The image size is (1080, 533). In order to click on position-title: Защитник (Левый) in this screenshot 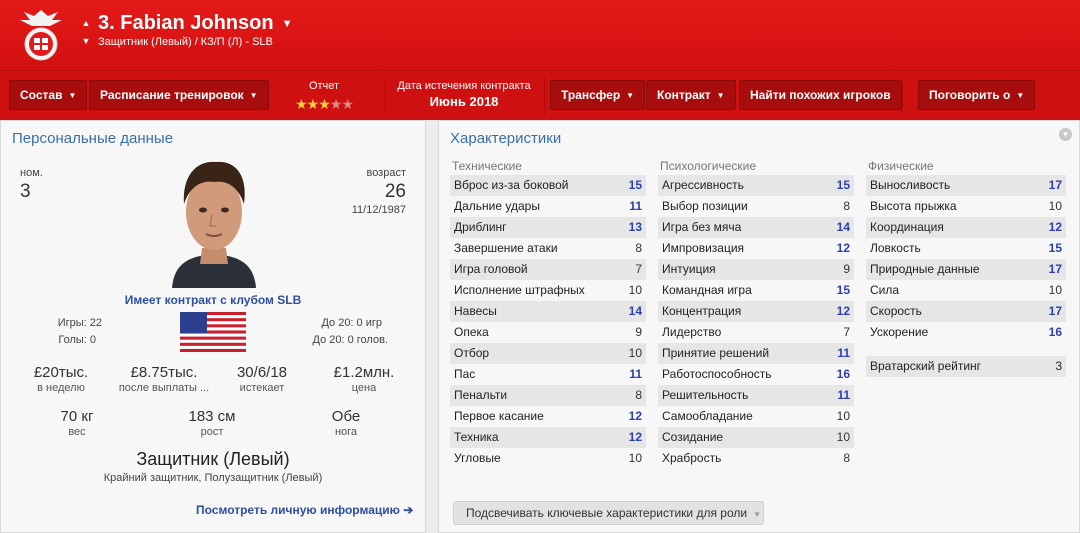, I will do `click(213, 459)`.